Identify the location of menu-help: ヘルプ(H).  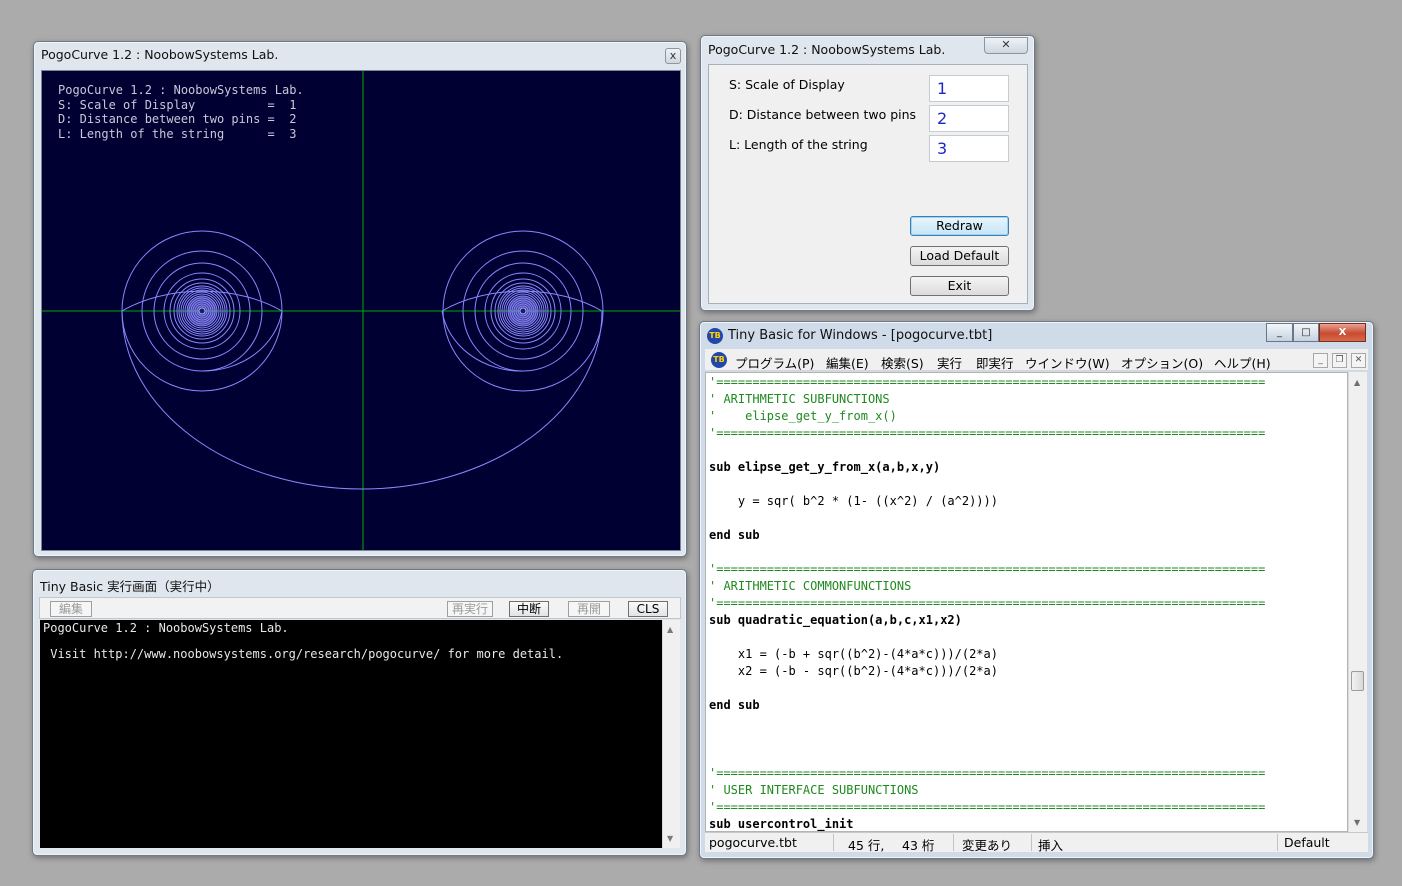
(1242, 362).